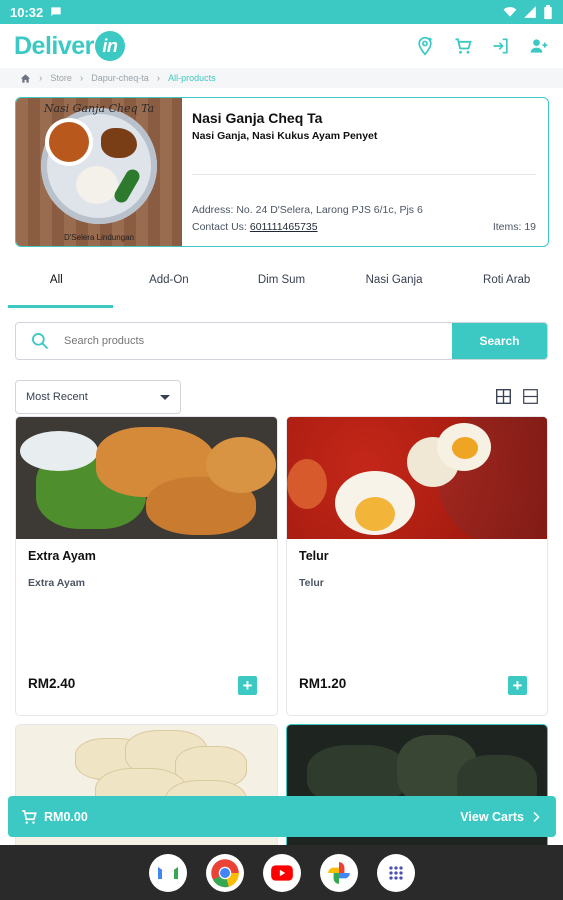 The height and width of the screenshot is (900, 563). Describe the element at coordinates (54, 45) in the screenshot. I see `logo-text: Deliver` at that location.